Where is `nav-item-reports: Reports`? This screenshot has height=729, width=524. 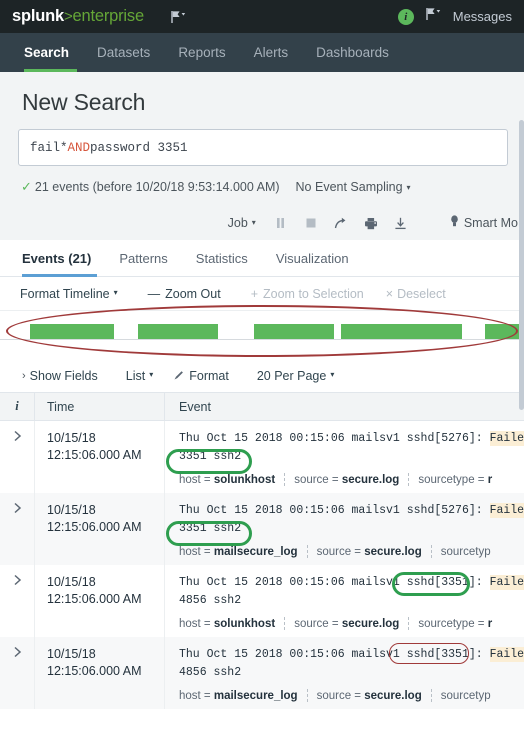
nav-item-reports: Reports is located at coordinates (201, 52).